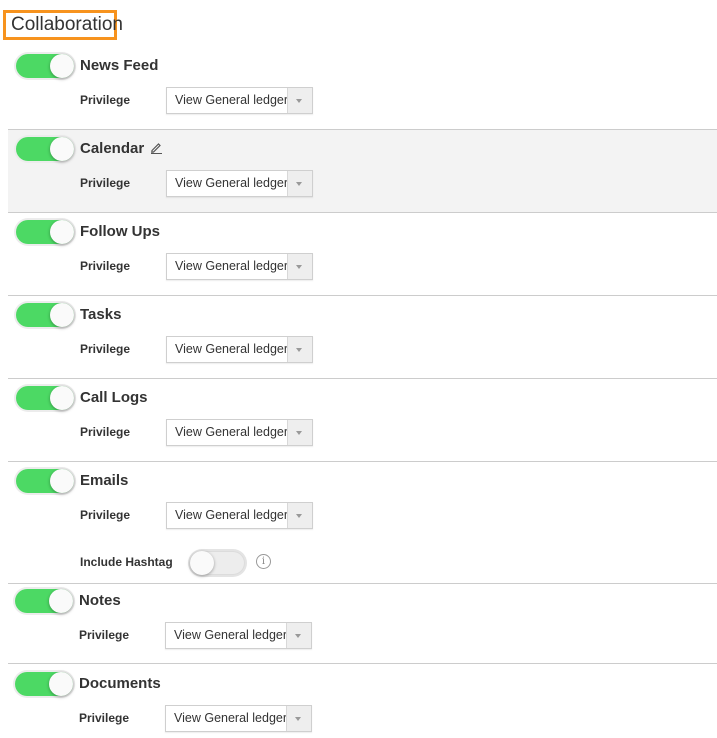 This screenshot has width=717, height=738. I want to click on call-logs-toggle, so click(45, 398).